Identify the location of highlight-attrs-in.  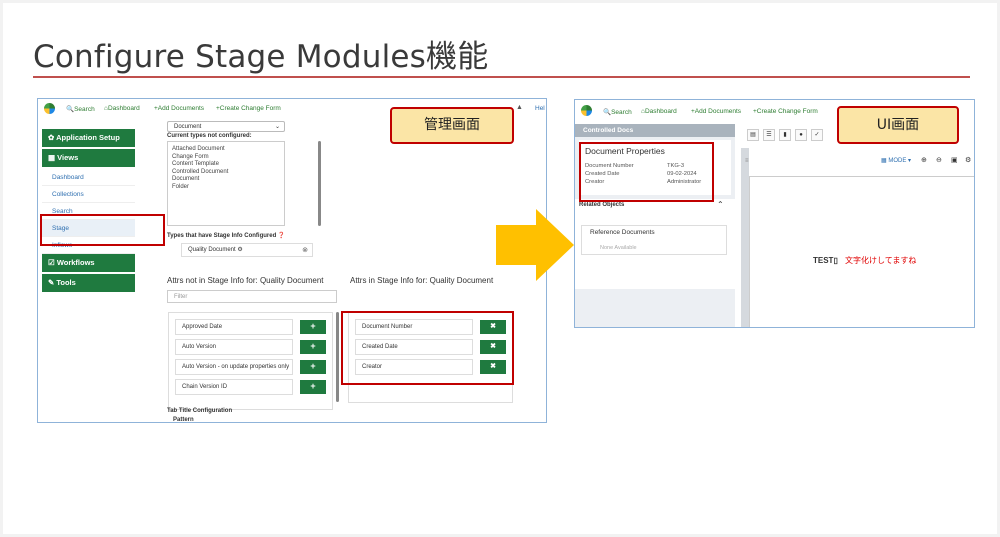
(427, 348).